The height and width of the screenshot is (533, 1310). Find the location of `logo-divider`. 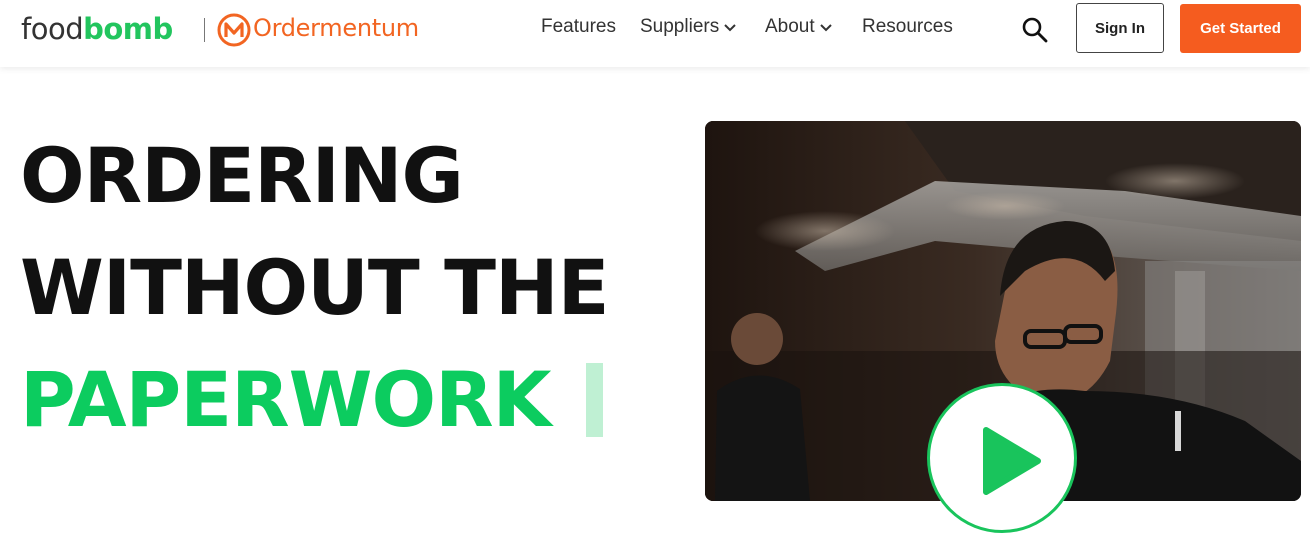

logo-divider is located at coordinates (204, 30).